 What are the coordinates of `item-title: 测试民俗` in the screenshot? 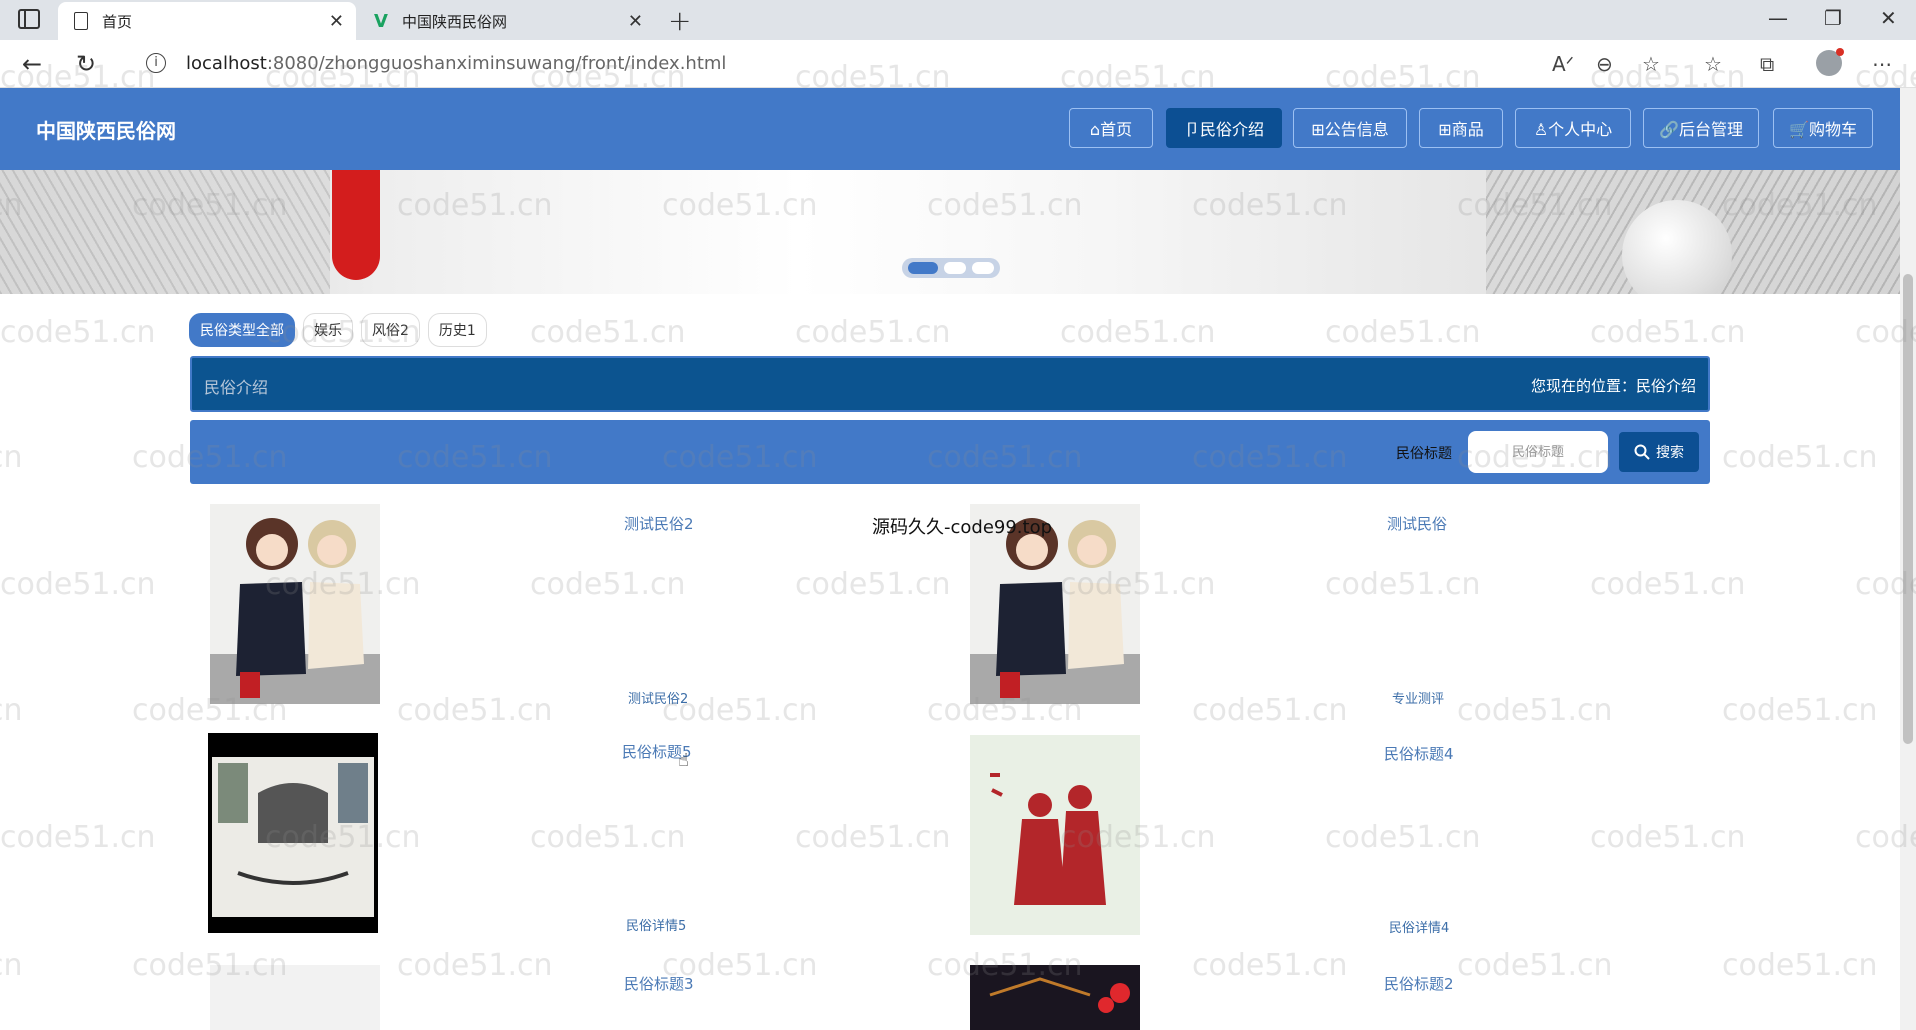 It's located at (1417, 523).